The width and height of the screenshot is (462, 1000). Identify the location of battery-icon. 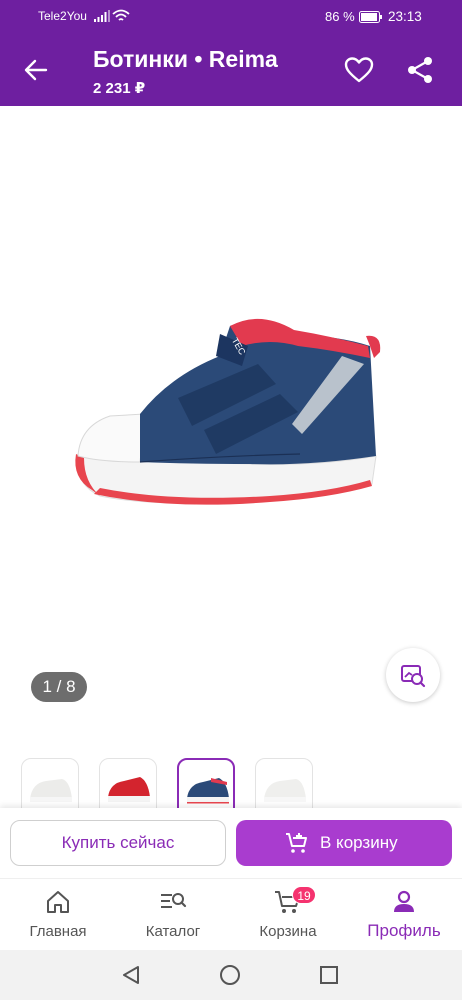
(370, 17).